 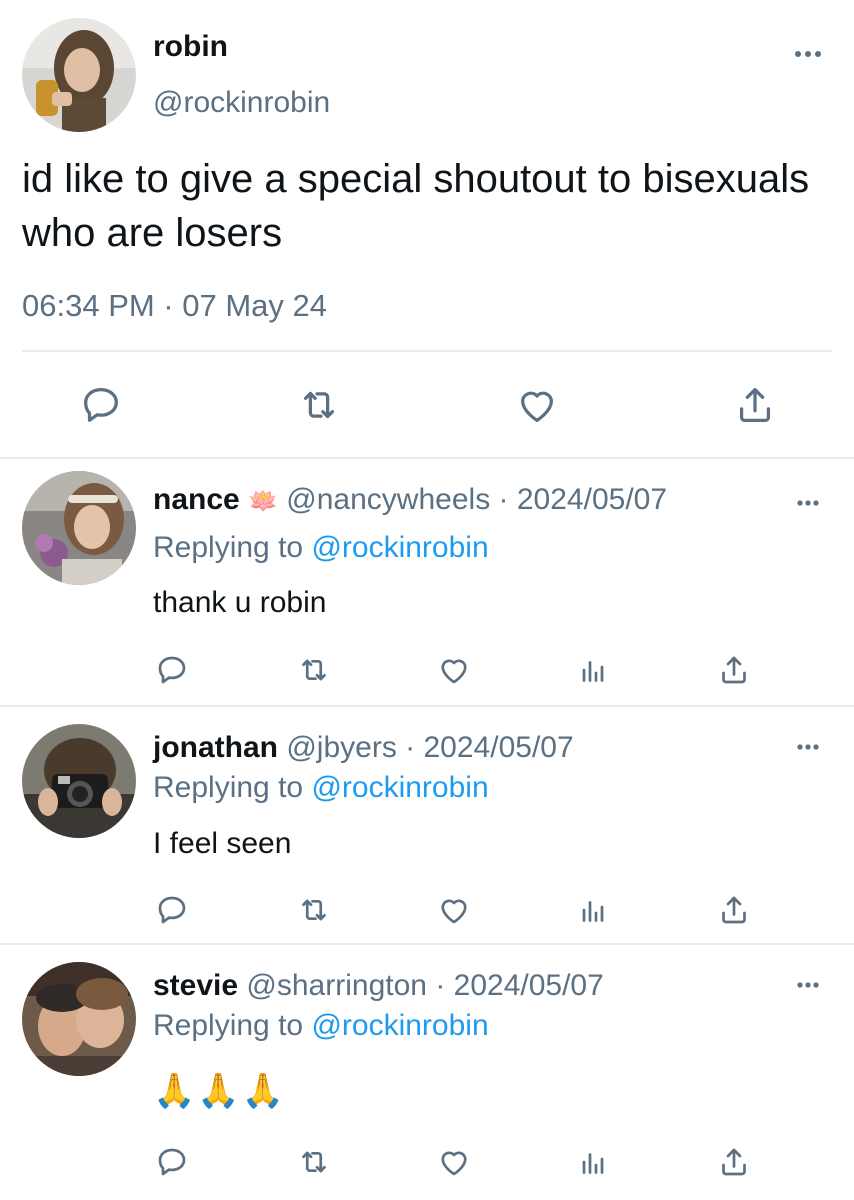 I want to click on user-name: stevie, so click(x=195, y=985).